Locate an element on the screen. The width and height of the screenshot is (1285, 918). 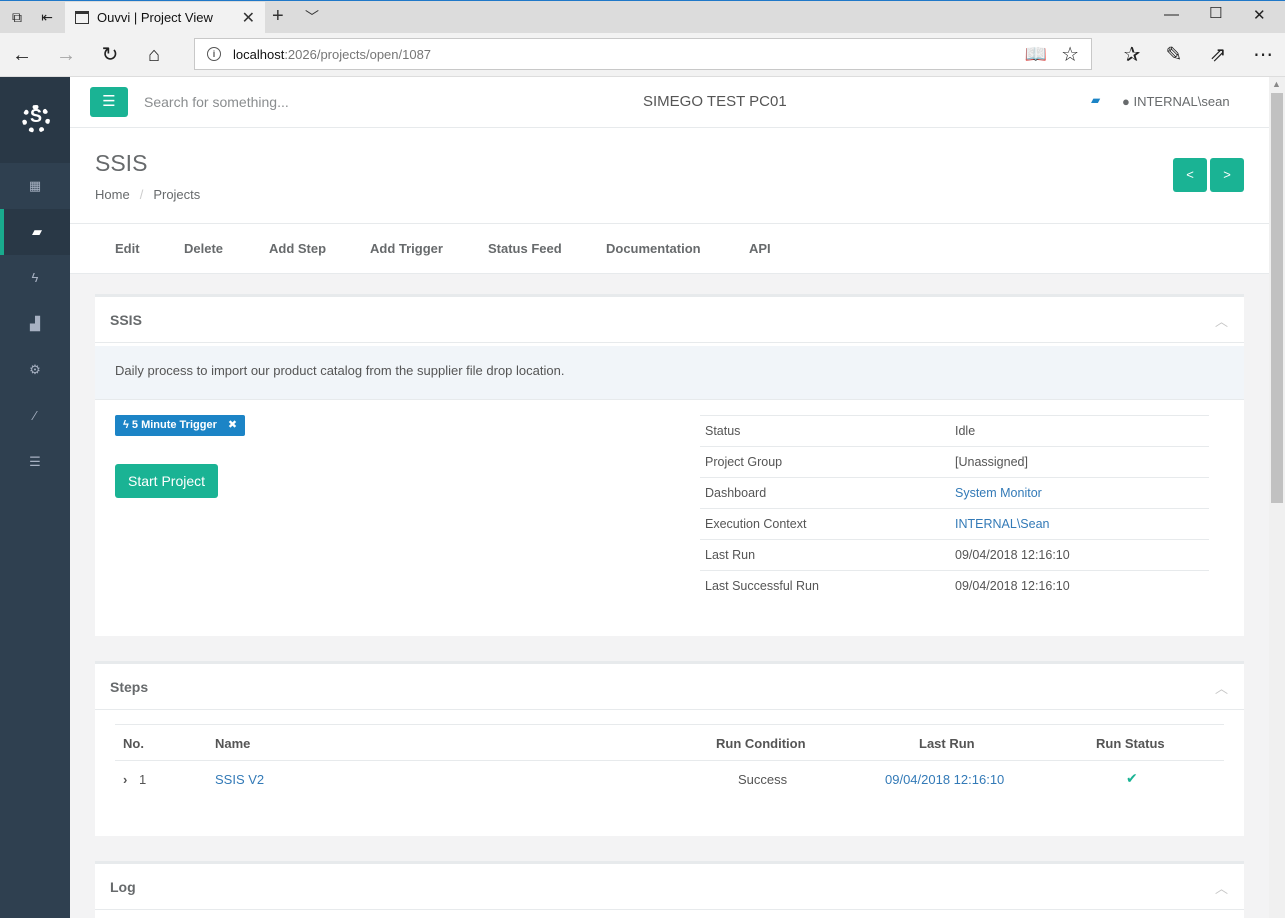
back-icon: ← is located at coordinates (22, 55).